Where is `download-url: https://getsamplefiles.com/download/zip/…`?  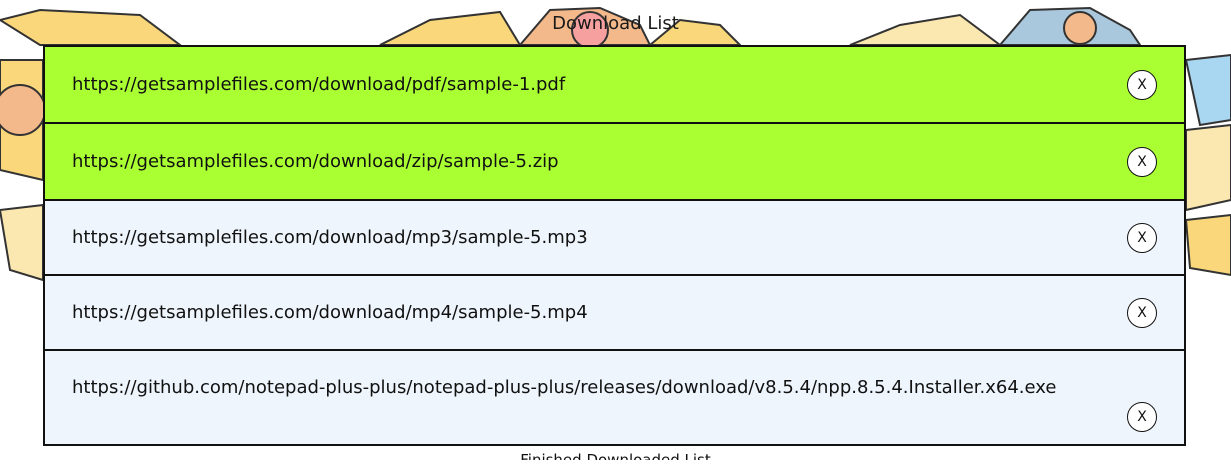
download-url: https://getsamplefiles.com/download/zip/… is located at coordinates (315, 161).